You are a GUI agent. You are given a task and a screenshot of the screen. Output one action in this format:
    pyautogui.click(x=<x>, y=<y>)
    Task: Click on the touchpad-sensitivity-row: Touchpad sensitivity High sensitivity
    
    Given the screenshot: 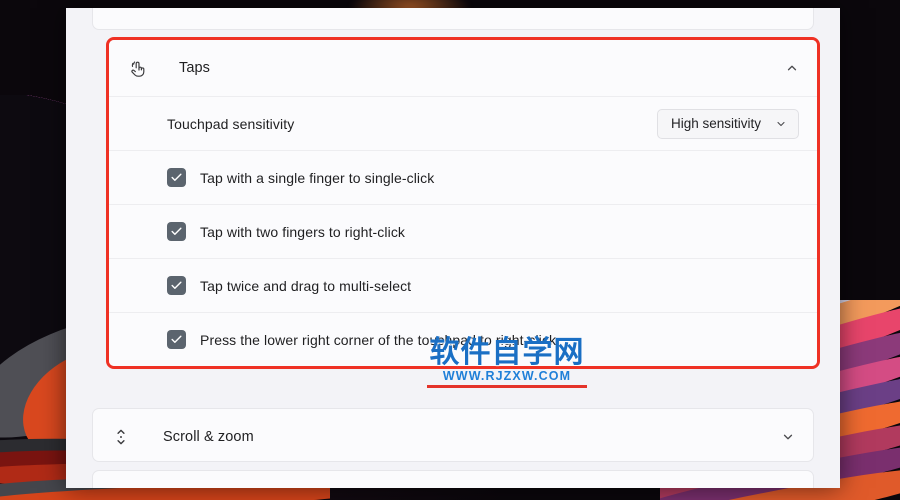 What is the action you would take?
    pyautogui.click(x=463, y=123)
    